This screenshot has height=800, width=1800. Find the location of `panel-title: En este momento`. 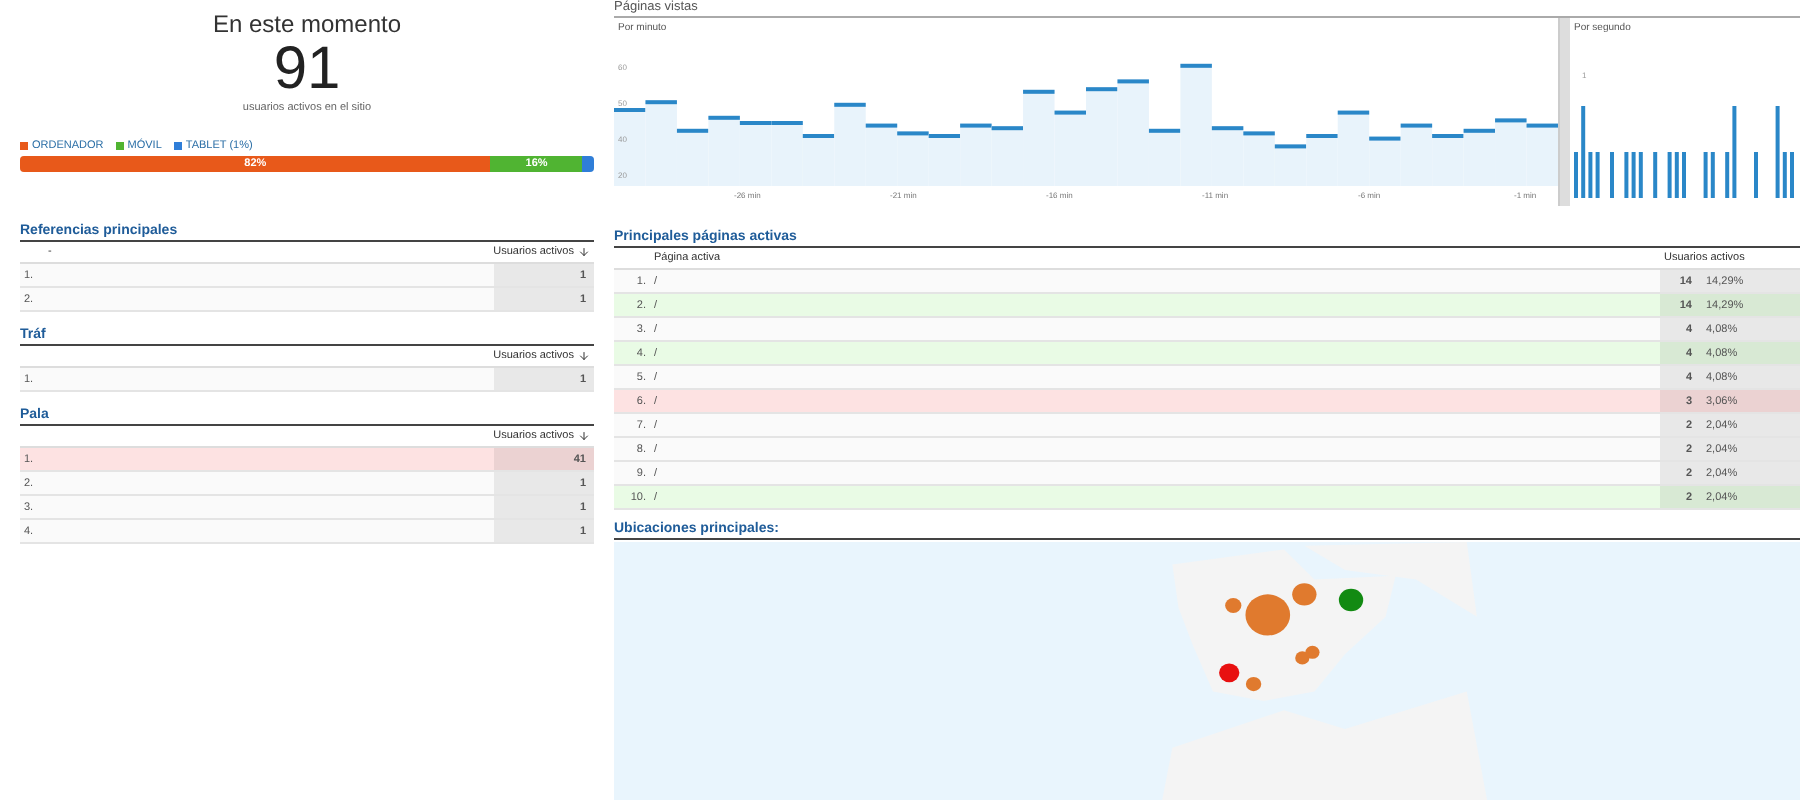

panel-title: En este momento is located at coordinates (307, 24).